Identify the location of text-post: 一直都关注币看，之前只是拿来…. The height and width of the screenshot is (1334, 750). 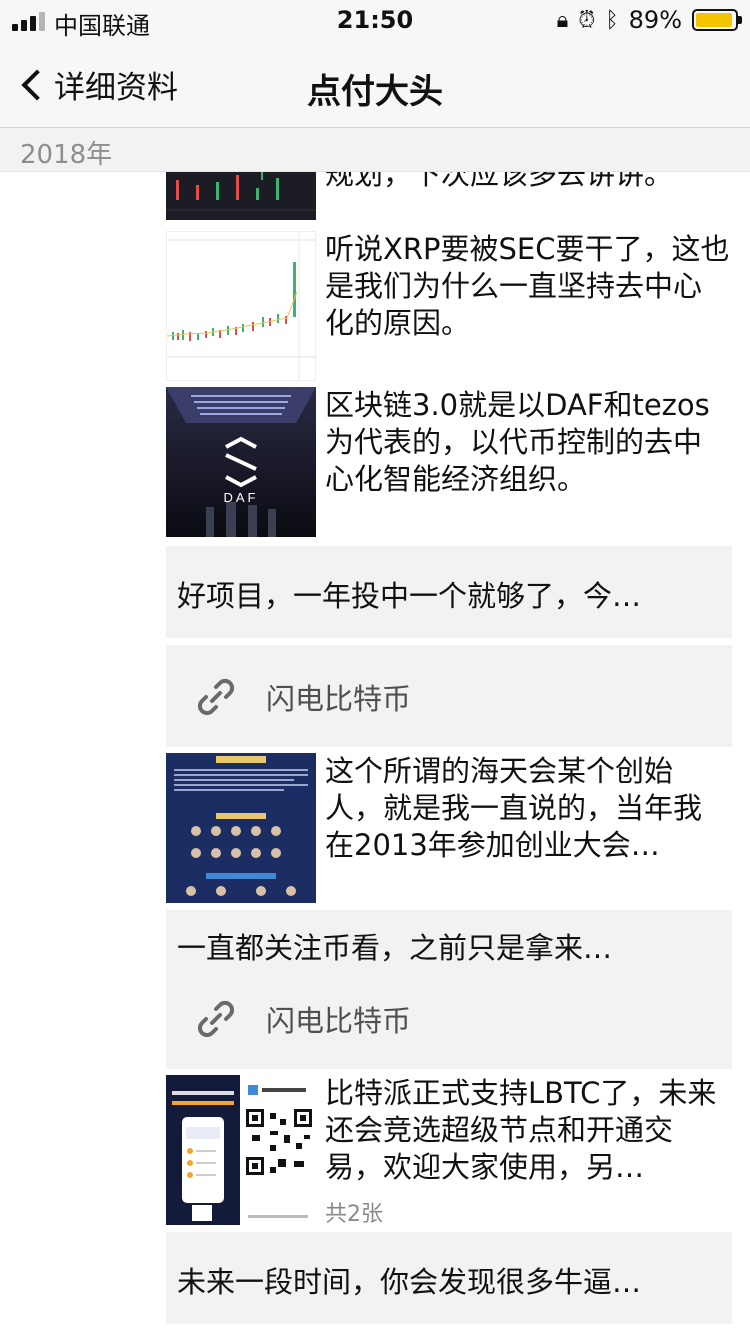
(449, 941).